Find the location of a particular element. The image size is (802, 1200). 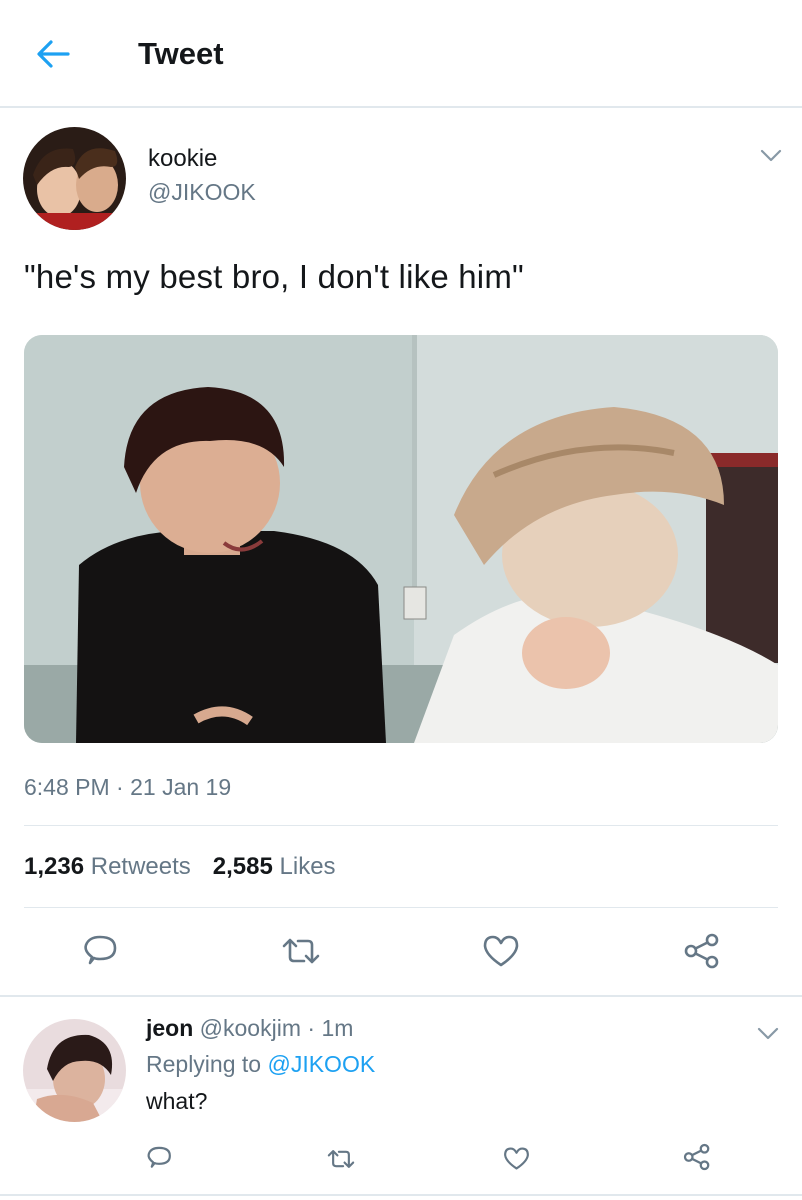

retweet-button is located at coordinates (301, 951).